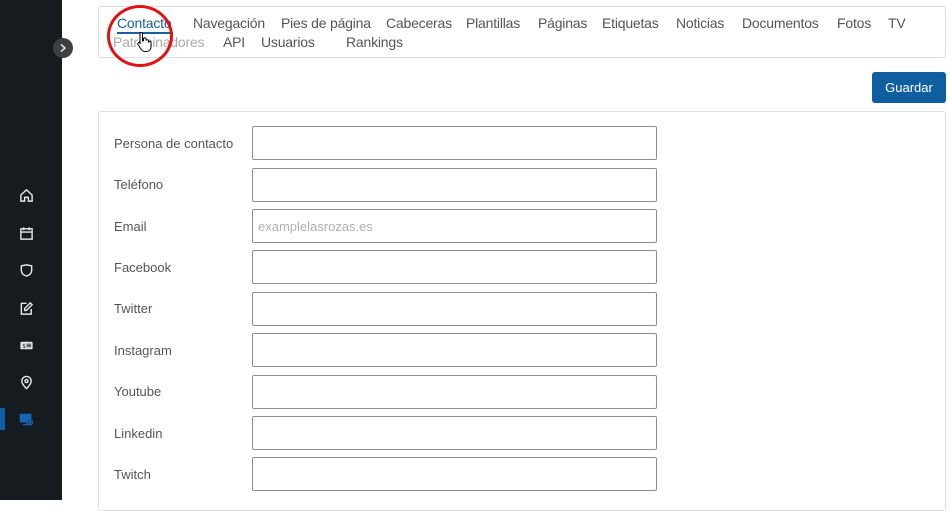  I want to click on tab-cabeceras: Cabeceras, so click(419, 23).